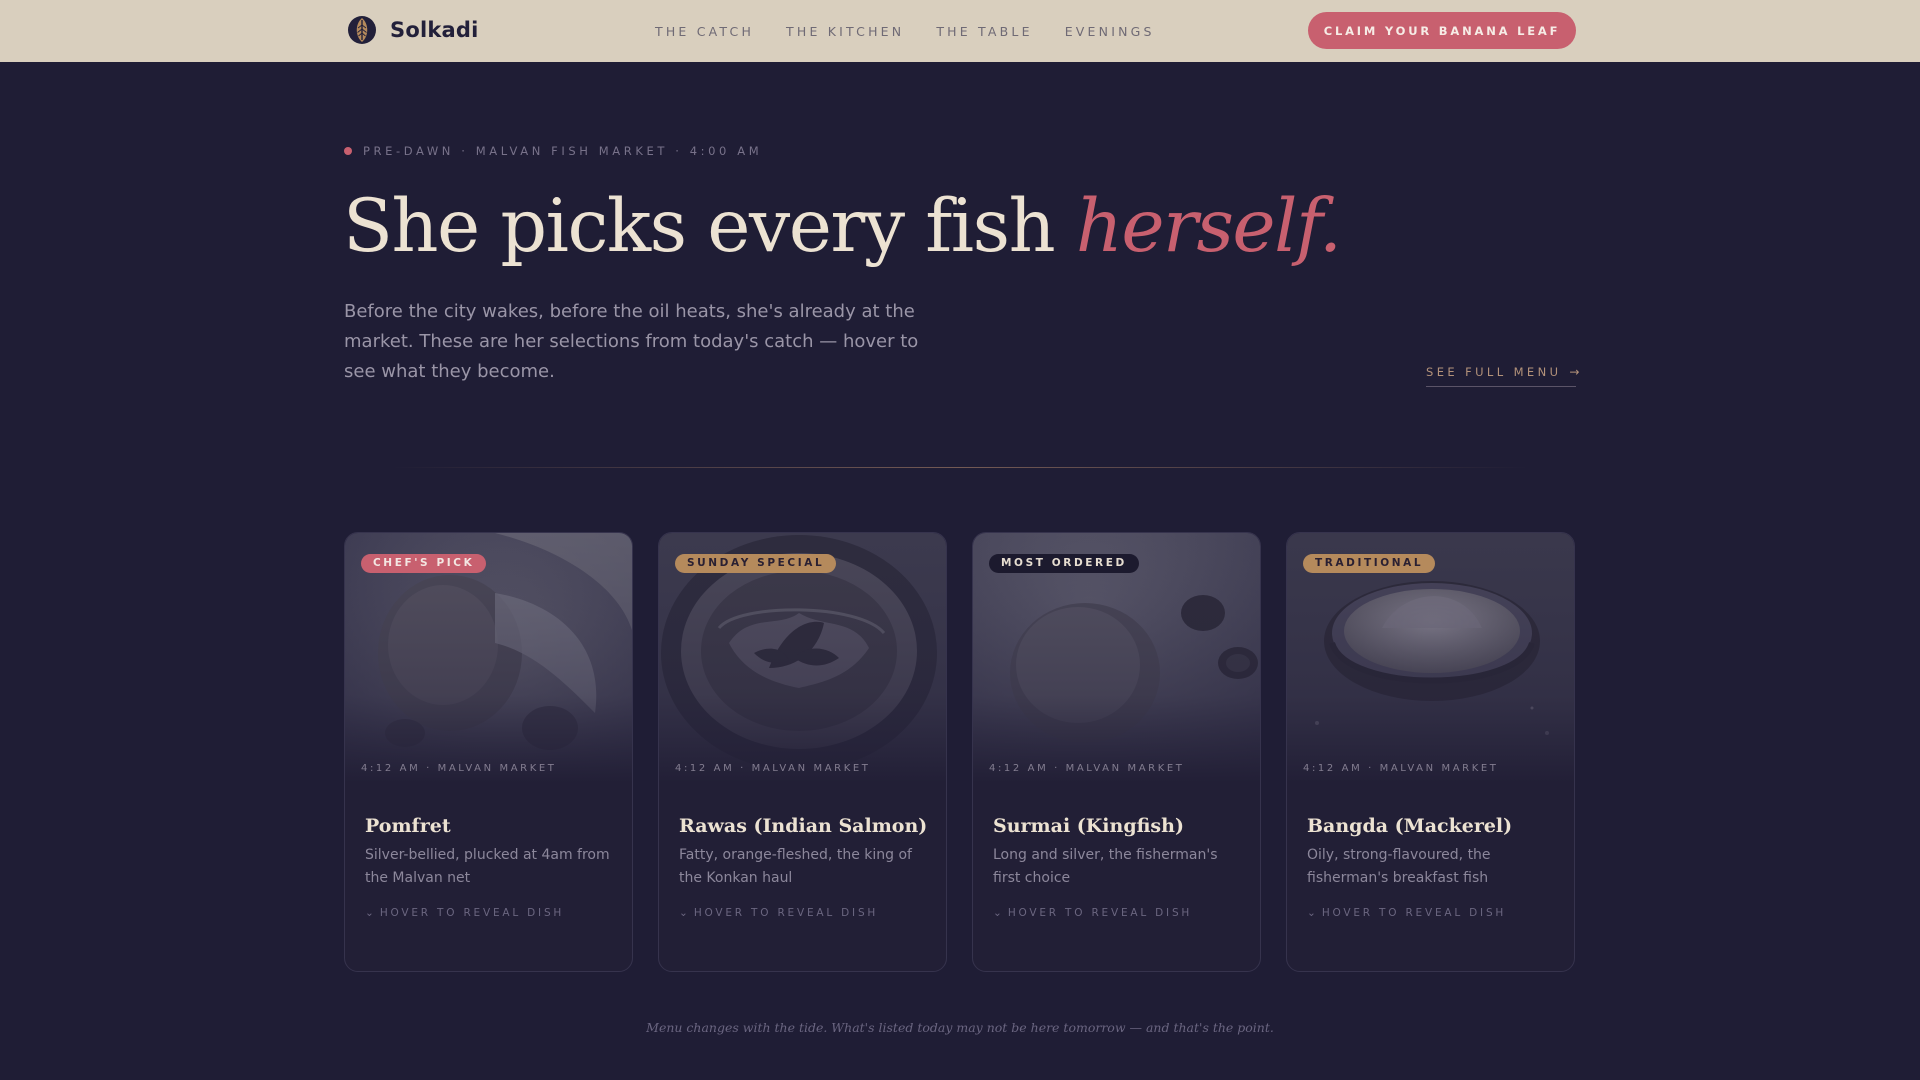 The width and height of the screenshot is (1920, 1080). I want to click on fish-name: Bangda (Mackerel), so click(1410, 826).